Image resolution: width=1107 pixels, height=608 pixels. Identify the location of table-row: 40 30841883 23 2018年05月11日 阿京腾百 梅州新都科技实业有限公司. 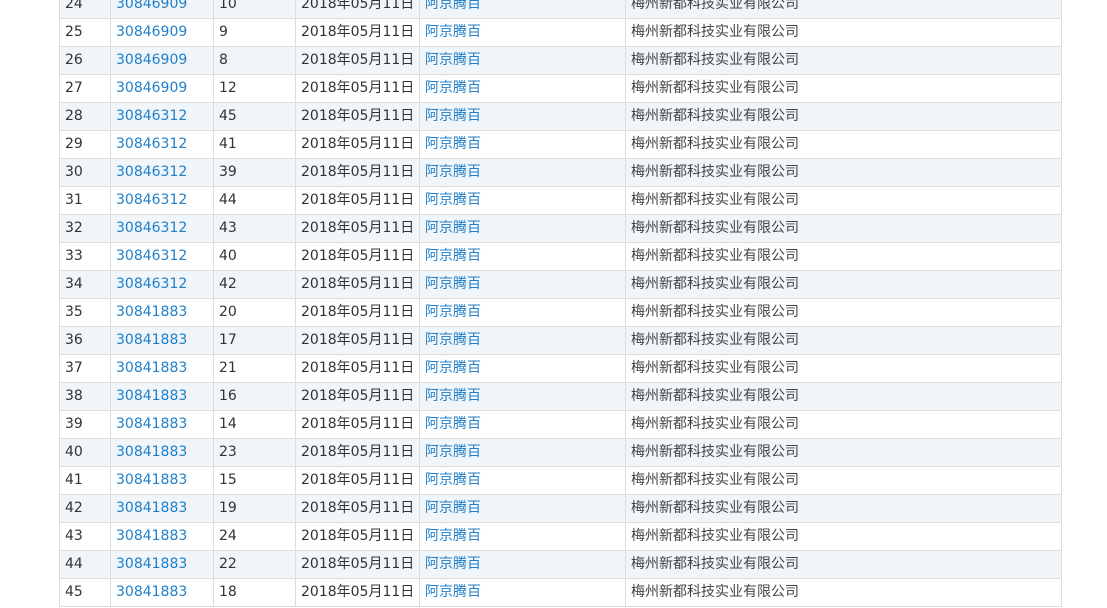
(560, 452).